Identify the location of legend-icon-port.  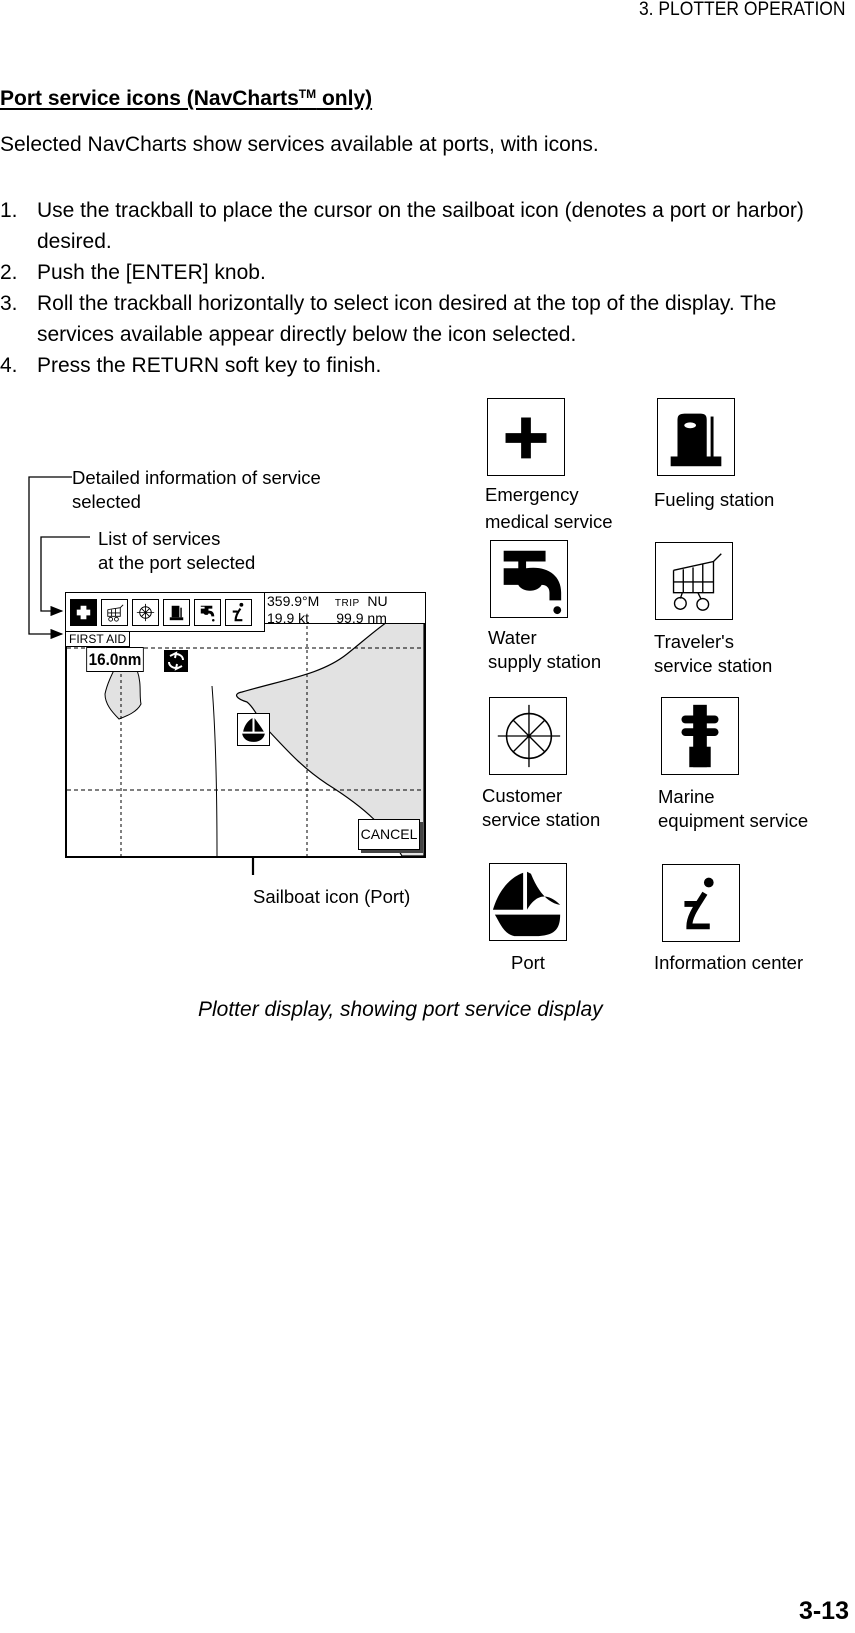
(528, 902).